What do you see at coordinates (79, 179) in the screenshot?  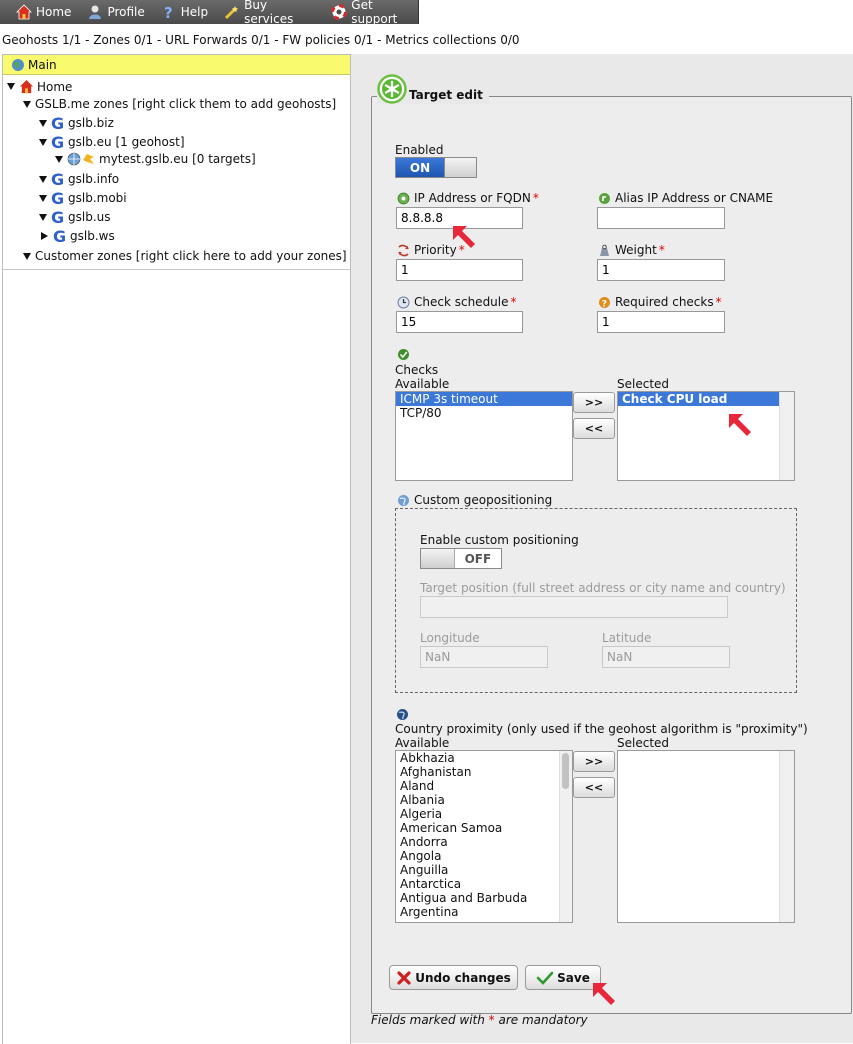 I see `tree-node-zone-info: G gslb.info` at bounding box center [79, 179].